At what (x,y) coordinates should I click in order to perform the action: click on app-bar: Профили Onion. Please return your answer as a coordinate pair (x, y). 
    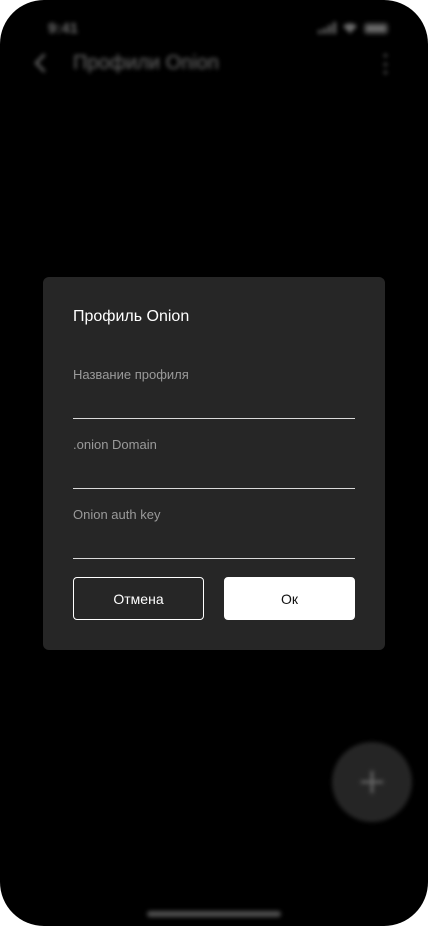
    Looking at the image, I should click on (214, 64).